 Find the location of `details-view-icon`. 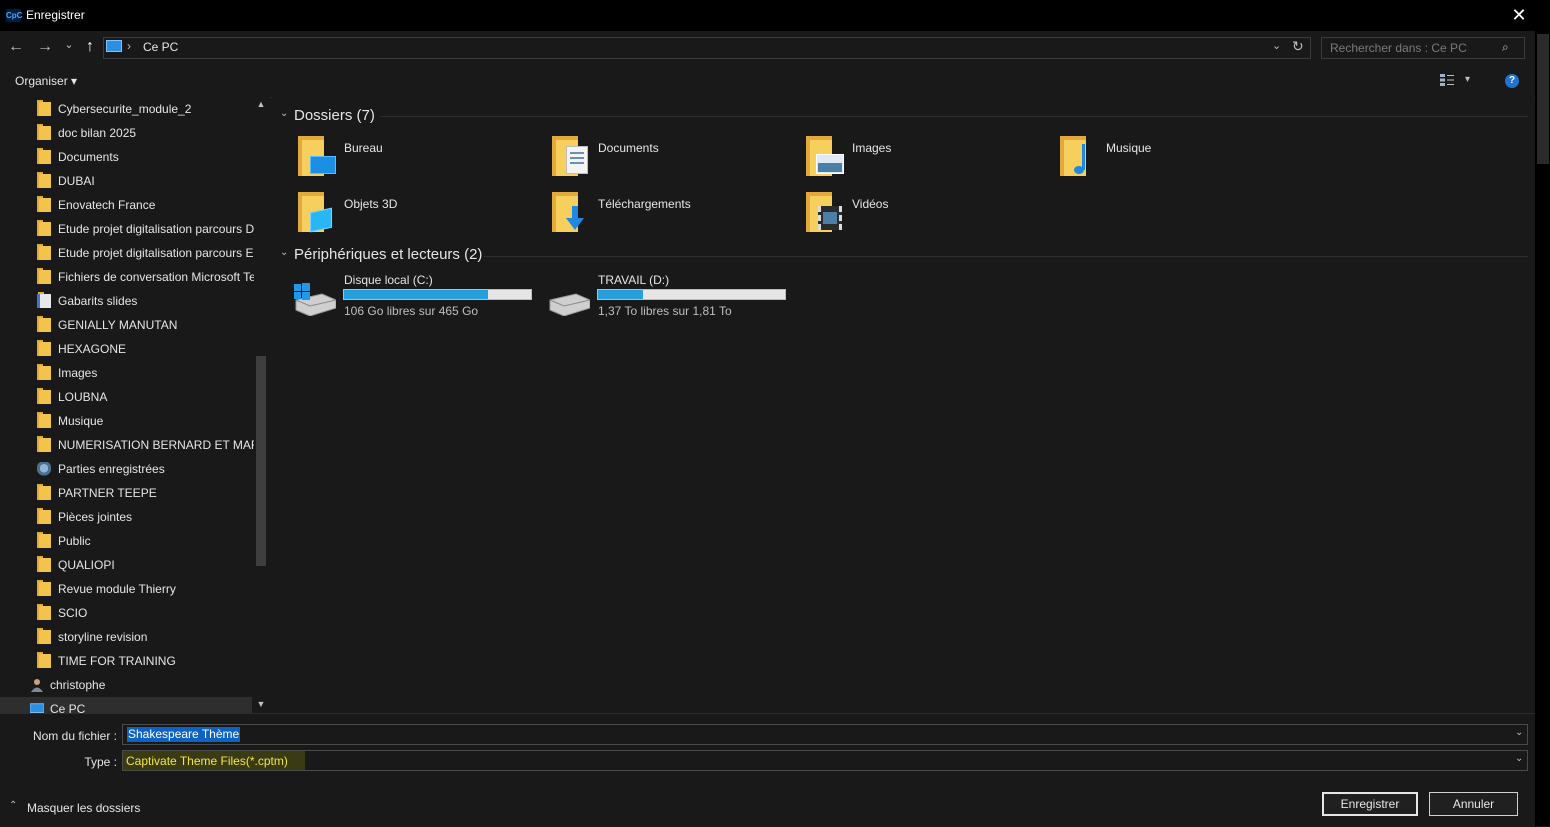

details-view-icon is located at coordinates (1447, 80).